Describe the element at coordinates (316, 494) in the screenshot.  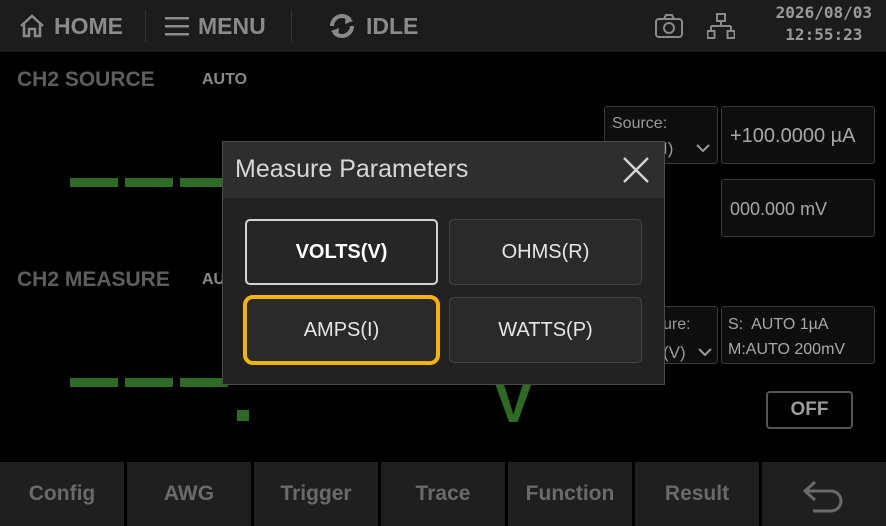
I see `trigger-button: Trigger` at that location.